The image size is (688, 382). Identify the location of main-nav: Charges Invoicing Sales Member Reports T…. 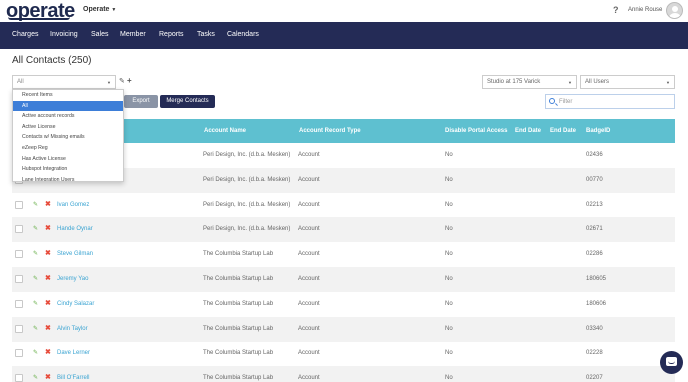
(344, 35).